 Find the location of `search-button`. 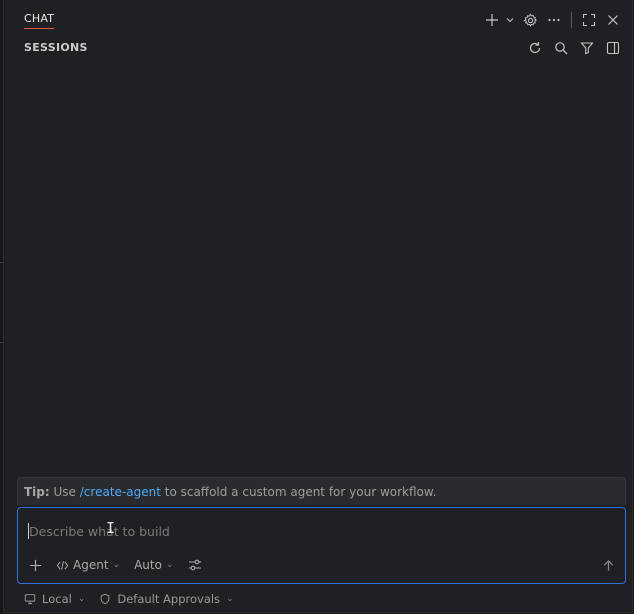

search-button is located at coordinates (561, 48).